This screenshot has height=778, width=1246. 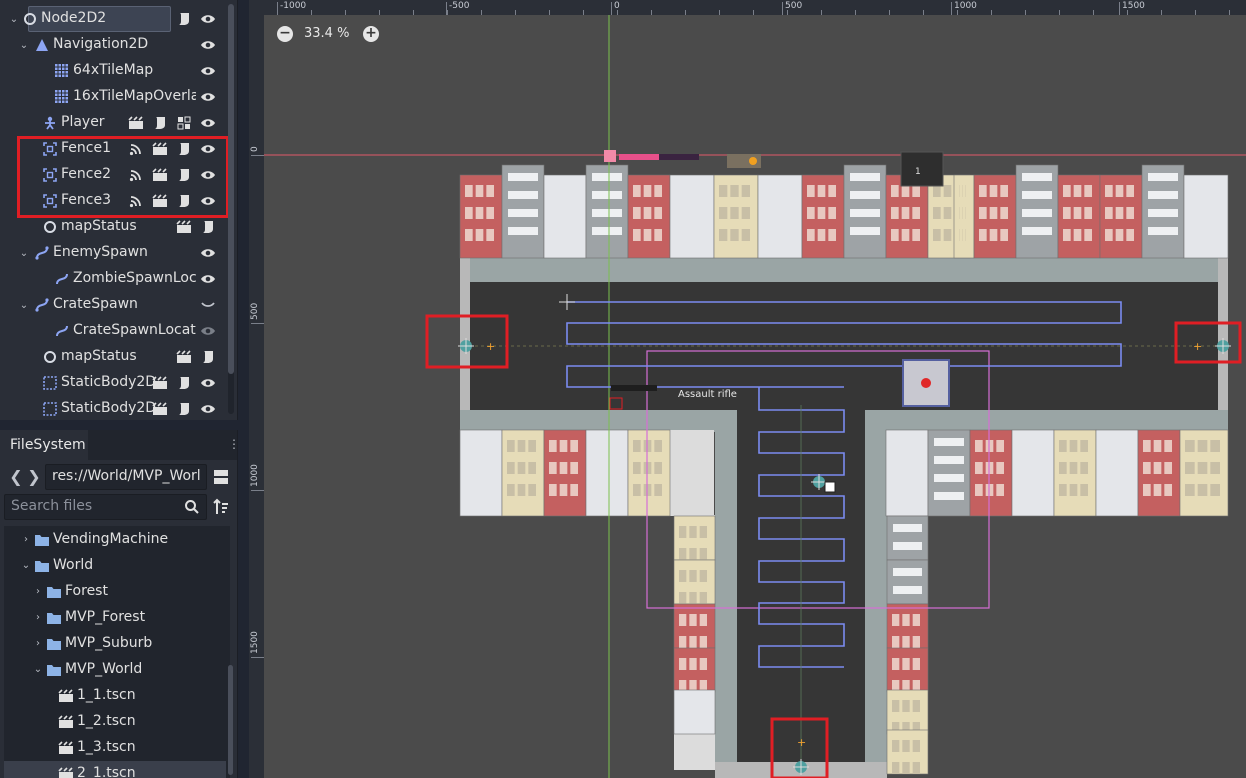 What do you see at coordinates (907, 473) in the screenshot?
I see `building-body` at bounding box center [907, 473].